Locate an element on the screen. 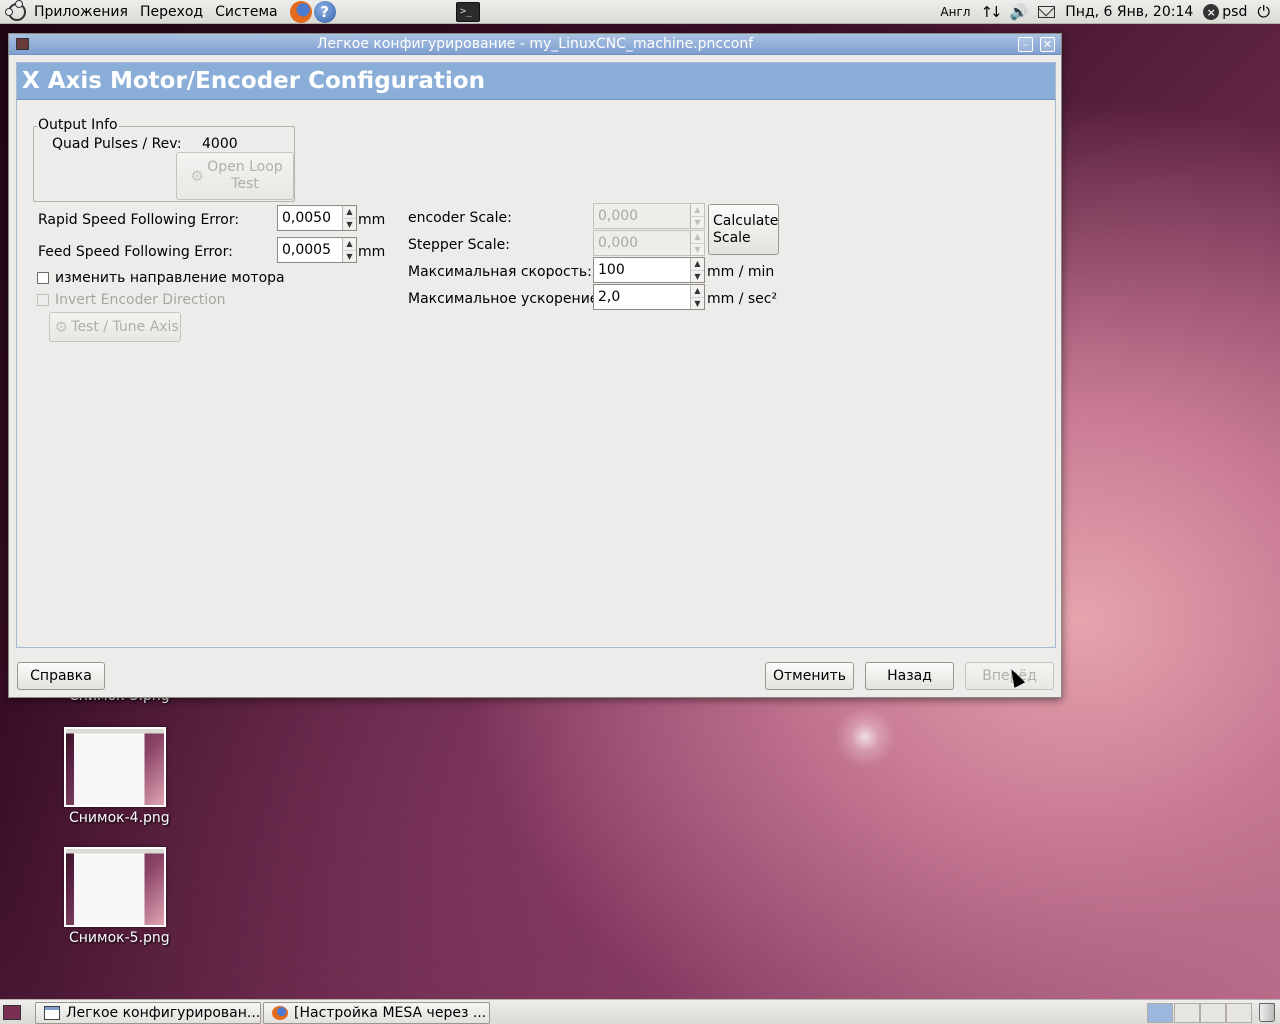 The width and height of the screenshot is (1280, 1024). rapid-unit: mm is located at coordinates (372, 220).